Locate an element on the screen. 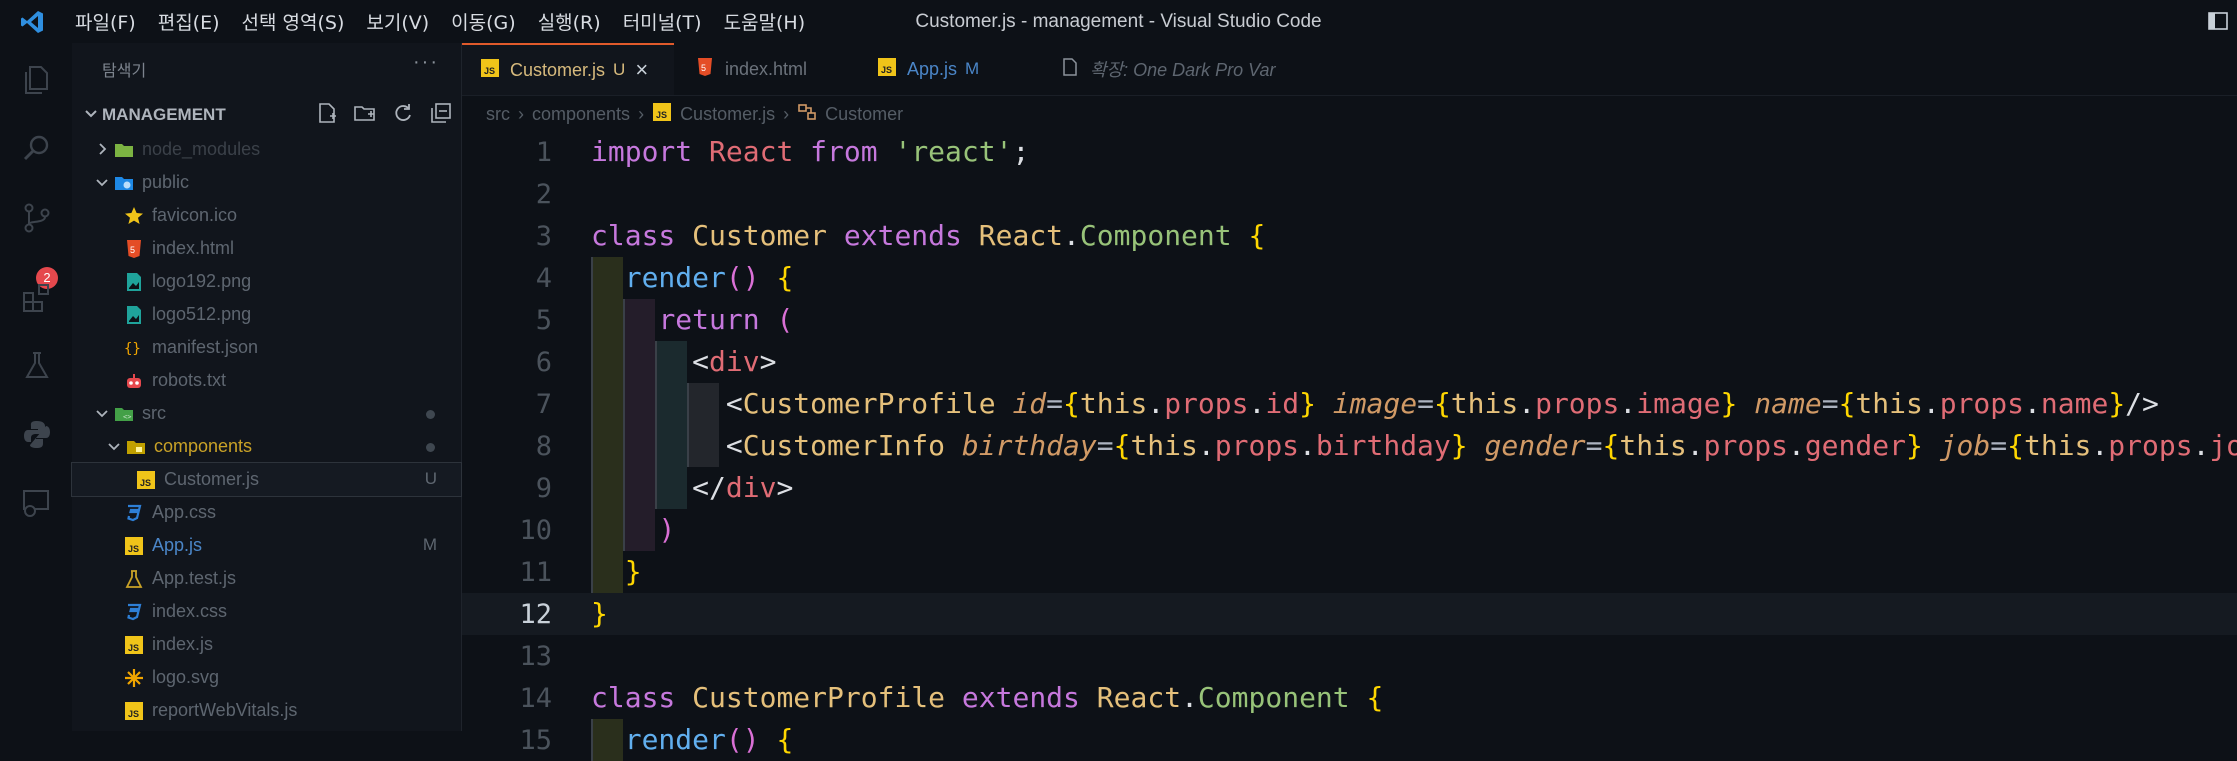  menu-item-5: 실행(R) is located at coordinates (569, 21).